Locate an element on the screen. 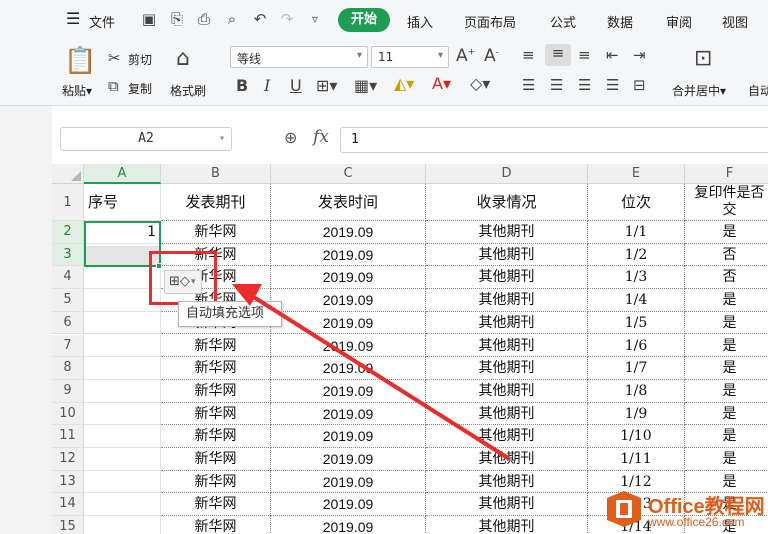 This screenshot has height=534, width=768. select-all-corner is located at coordinates (68, 174).